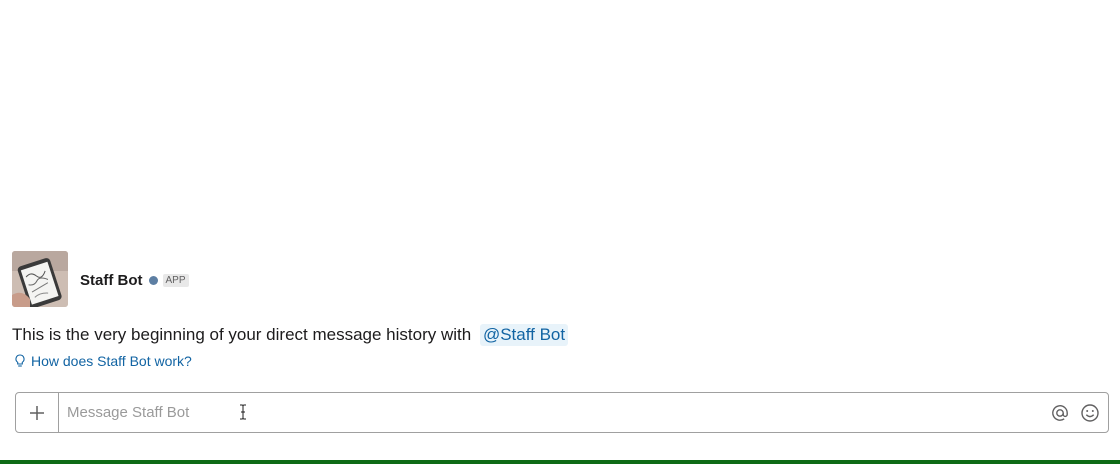  I want to click on bot-avatar, so click(40, 279).